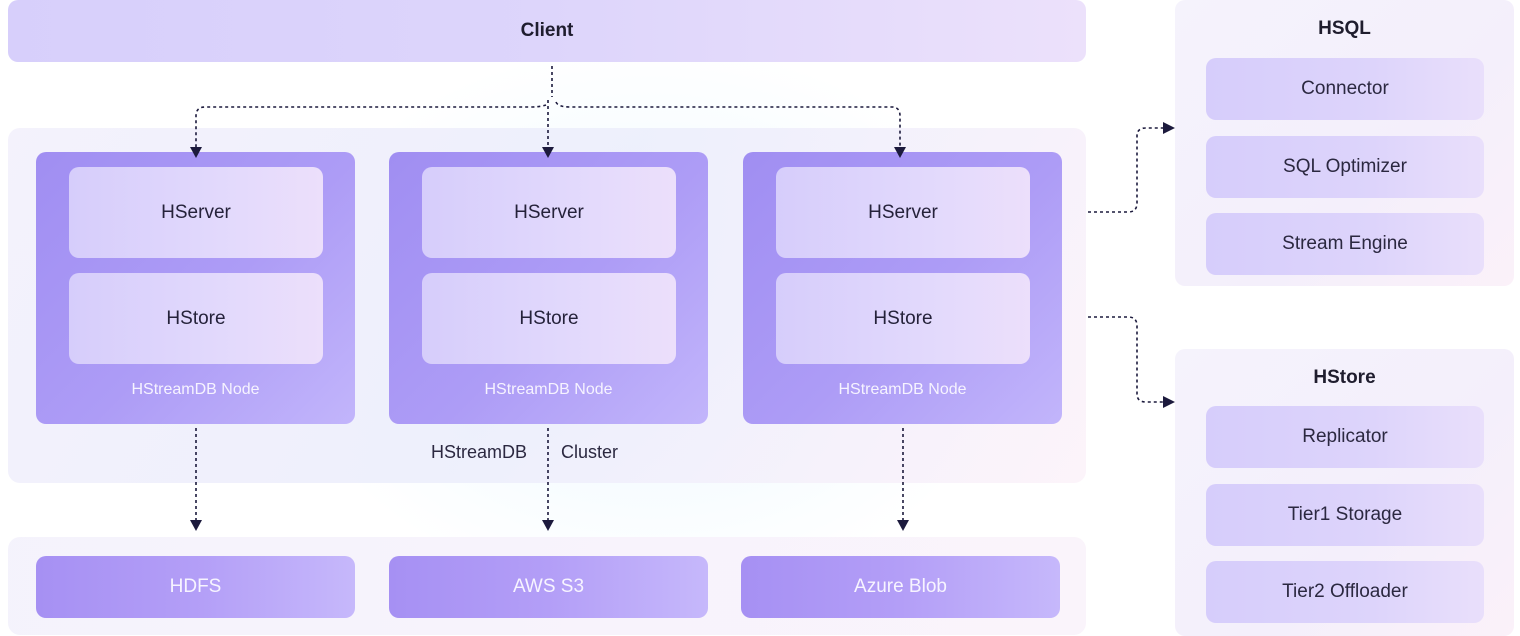 The image size is (1520, 636). What do you see at coordinates (1169, 128) in the screenshot?
I see `arrowhead-hsql` at bounding box center [1169, 128].